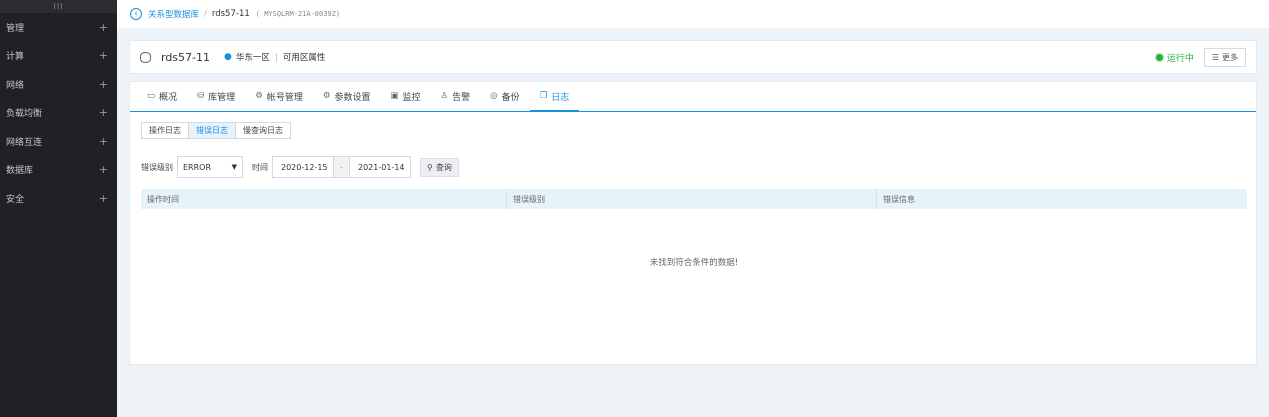  I want to click on sidebar-item-label: 负载均衡, so click(24, 114).